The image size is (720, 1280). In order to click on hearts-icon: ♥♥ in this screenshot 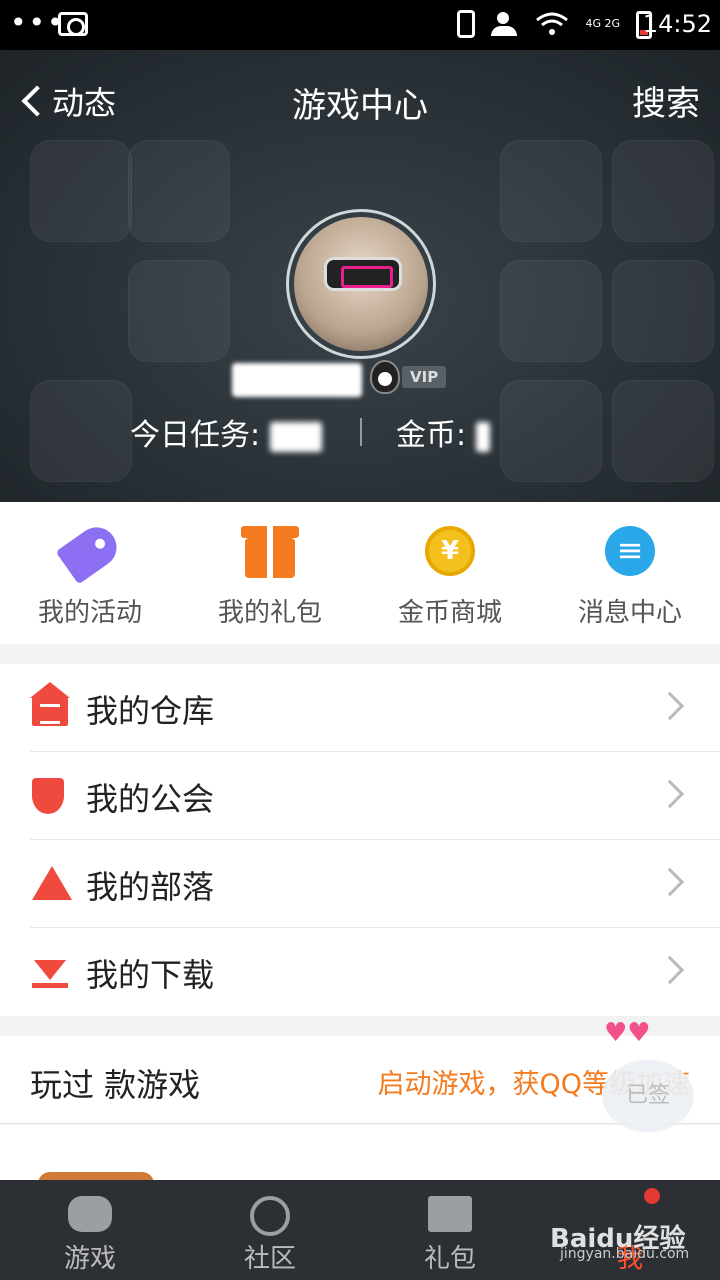, I will do `click(627, 1033)`.